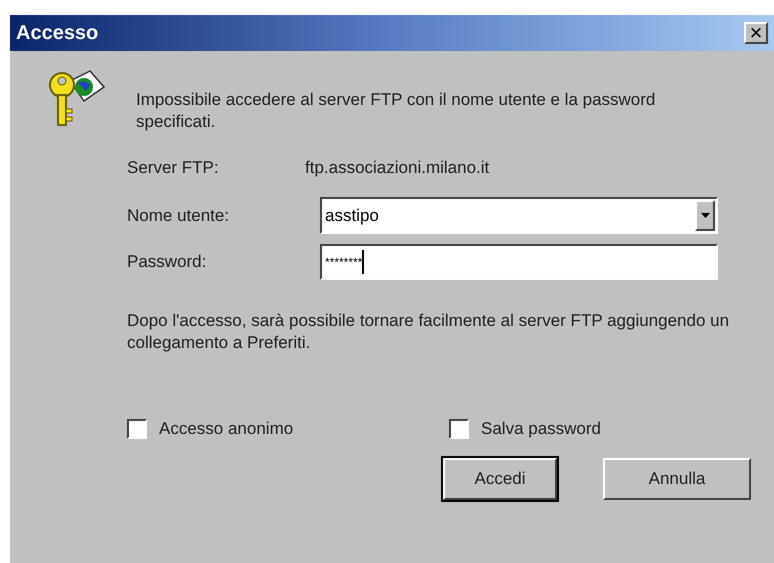  Describe the element at coordinates (178, 215) in the screenshot. I see `field-label: Nome utente:` at that location.